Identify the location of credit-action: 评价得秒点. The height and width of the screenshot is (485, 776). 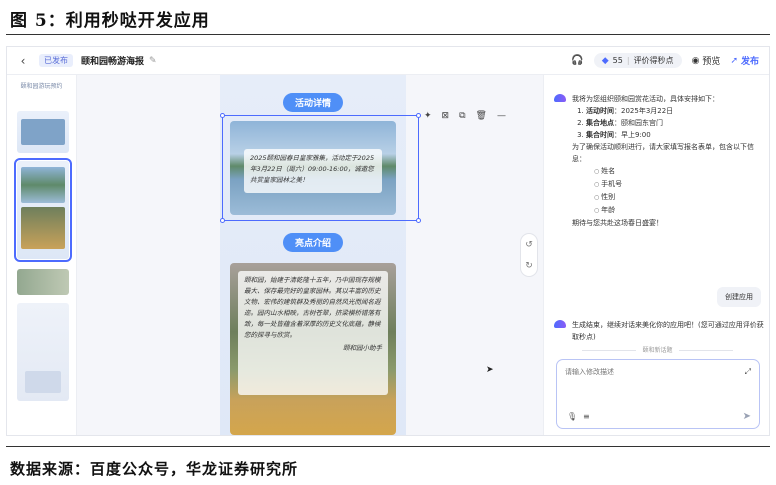
(653, 60).